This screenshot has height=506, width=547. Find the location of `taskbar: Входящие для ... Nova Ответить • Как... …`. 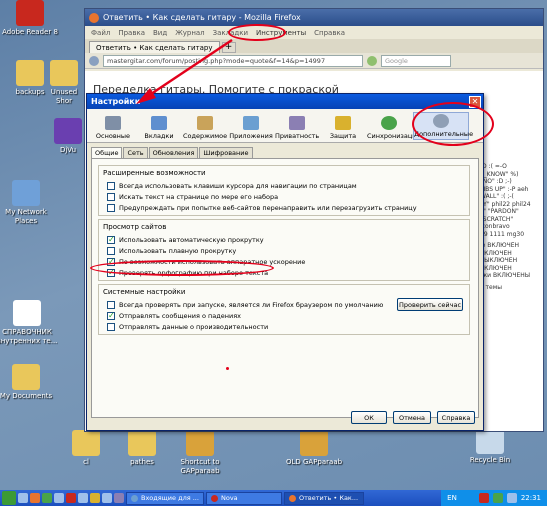

taskbar: Входящие для ... Nova Ответить • Как... … is located at coordinates (273, 498).